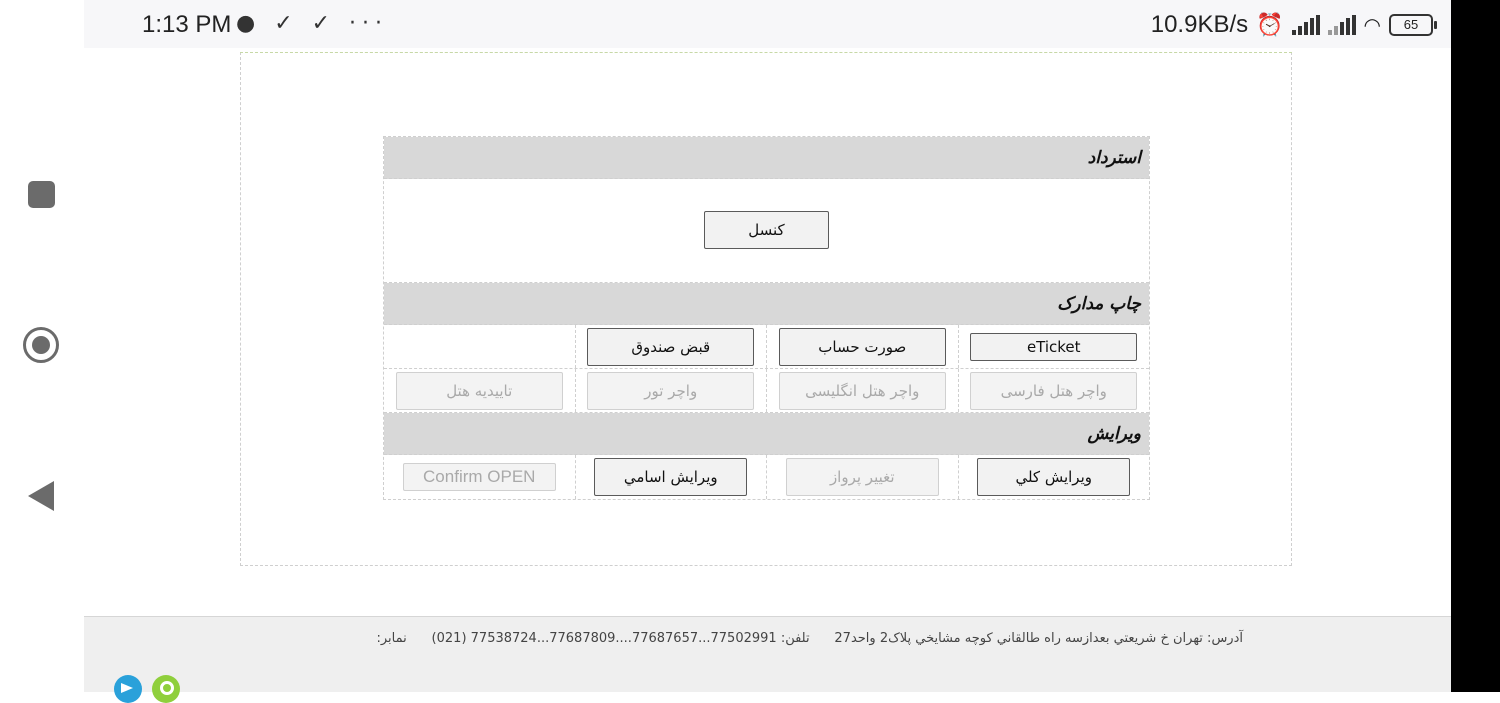  I want to click on cell: واچر تور, so click(670, 390).